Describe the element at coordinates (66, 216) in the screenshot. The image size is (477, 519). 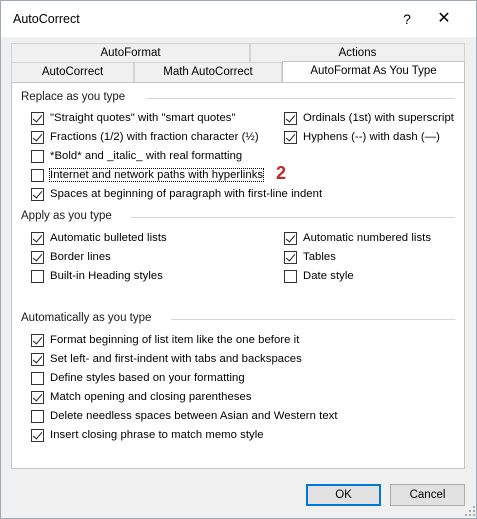
I see `group-heading-apply: Apply as you type` at that location.